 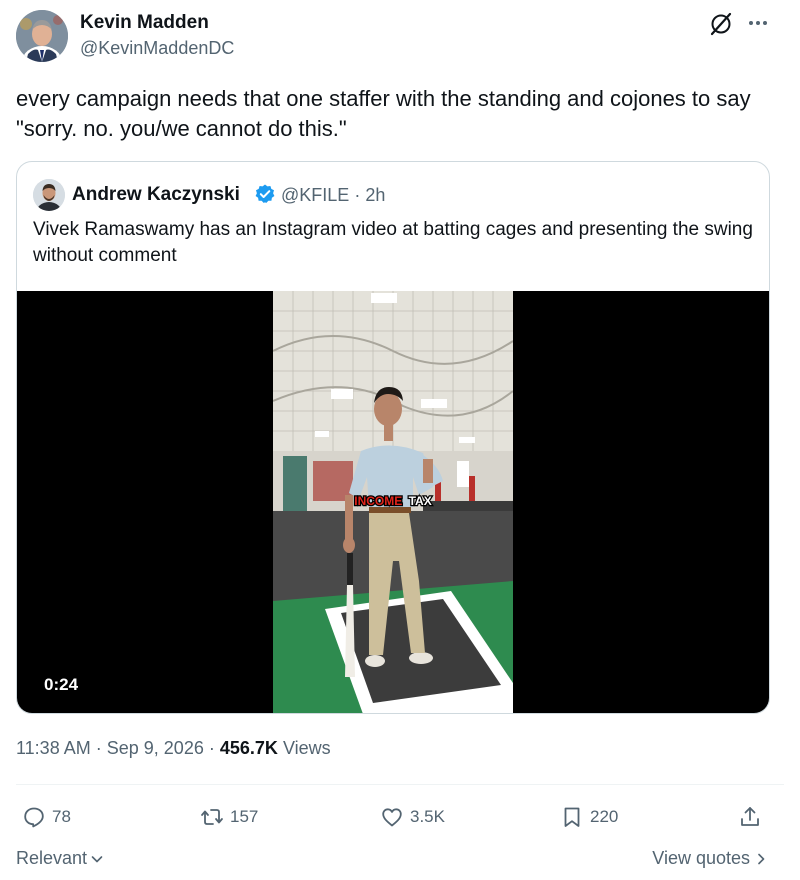 What do you see at coordinates (53, 748) in the screenshot?
I see `time: 11:38 AM` at bounding box center [53, 748].